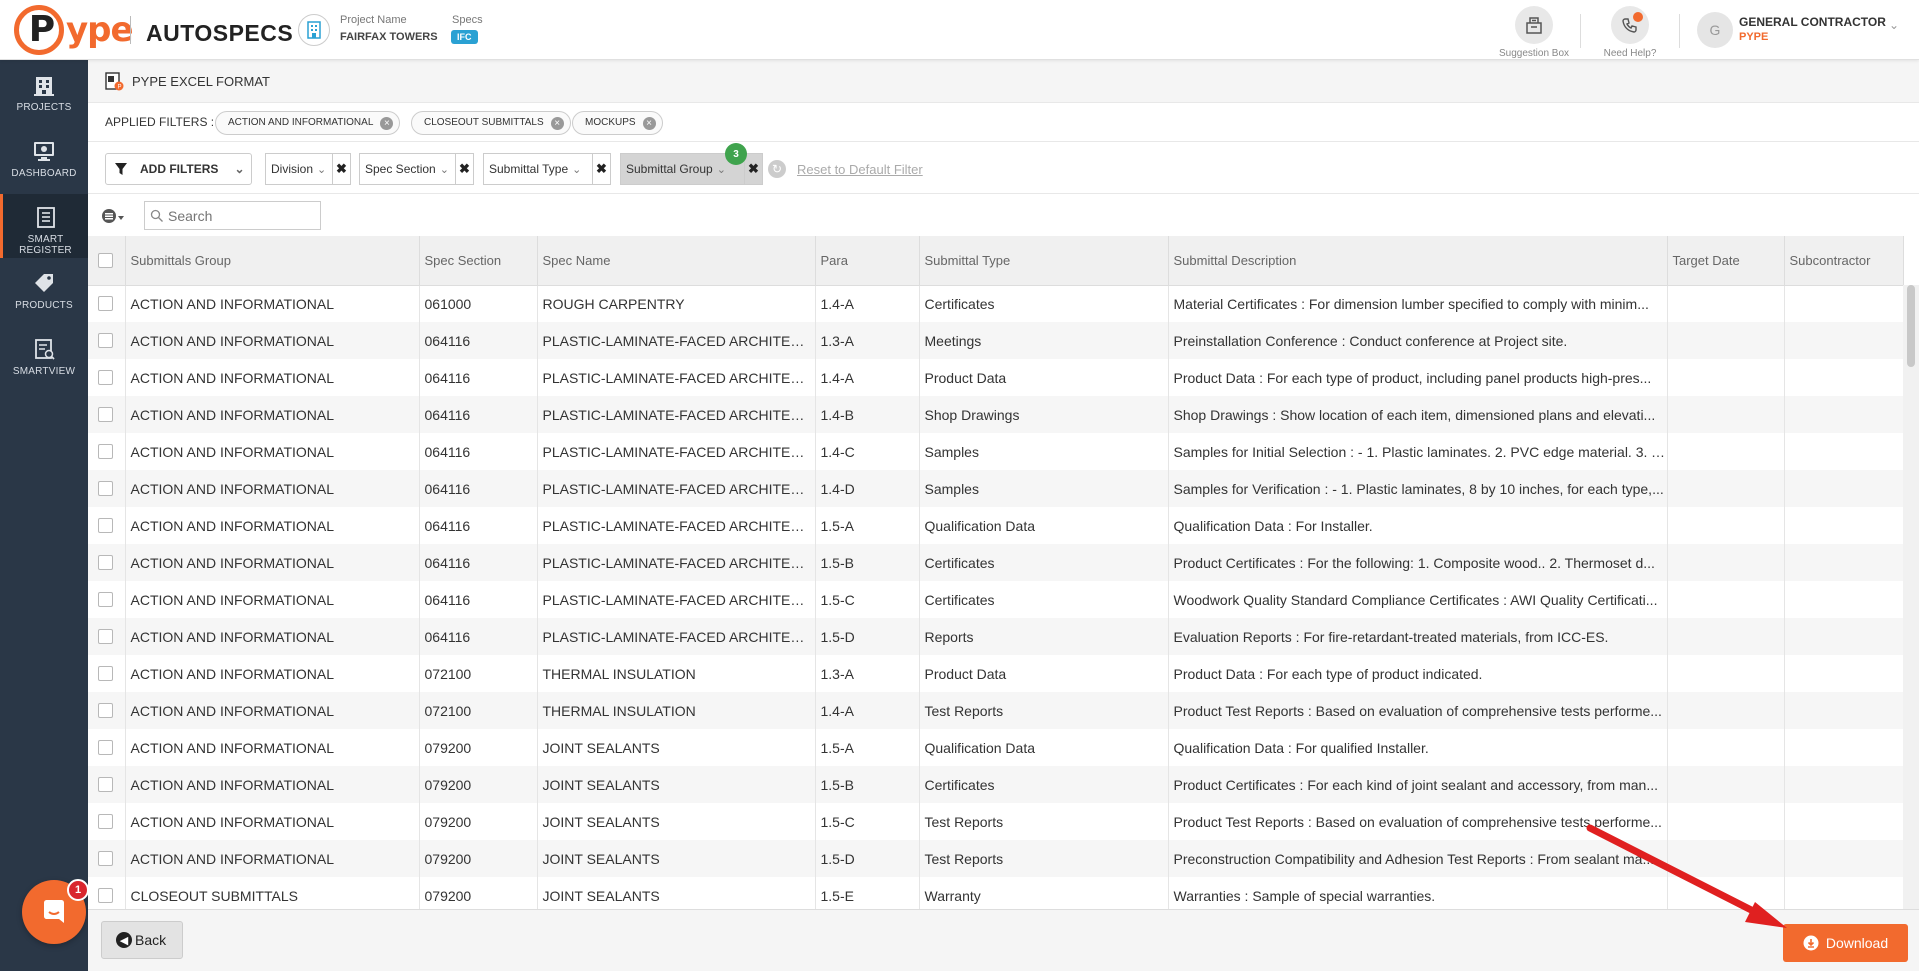 This screenshot has height=971, width=1919. What do you see at coordinates (272, 261) in the screenshot?
I see `column-header: Submittals Group` at bounding box center [272, 261].